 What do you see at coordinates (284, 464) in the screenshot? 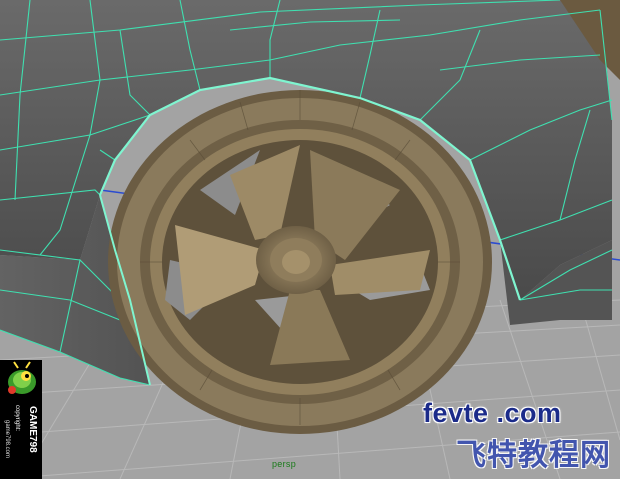
I see `camera-label: persp` at bounding box center [284, 464].